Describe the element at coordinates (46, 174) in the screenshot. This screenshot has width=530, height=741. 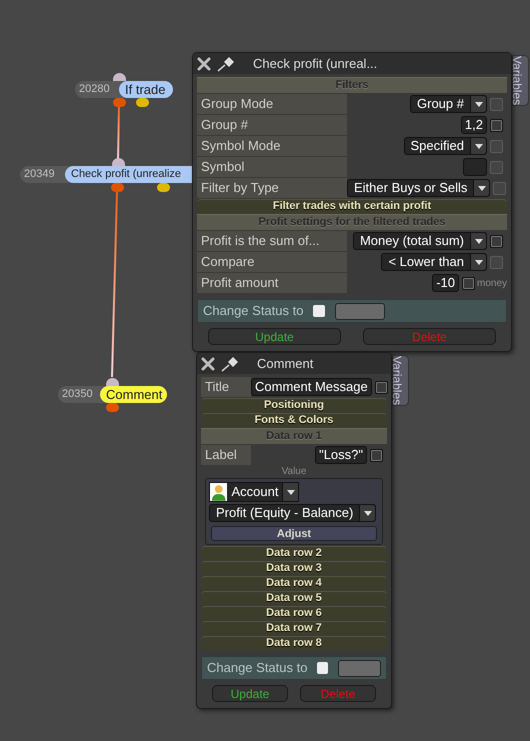
I see `node-id: 20349` at that location.